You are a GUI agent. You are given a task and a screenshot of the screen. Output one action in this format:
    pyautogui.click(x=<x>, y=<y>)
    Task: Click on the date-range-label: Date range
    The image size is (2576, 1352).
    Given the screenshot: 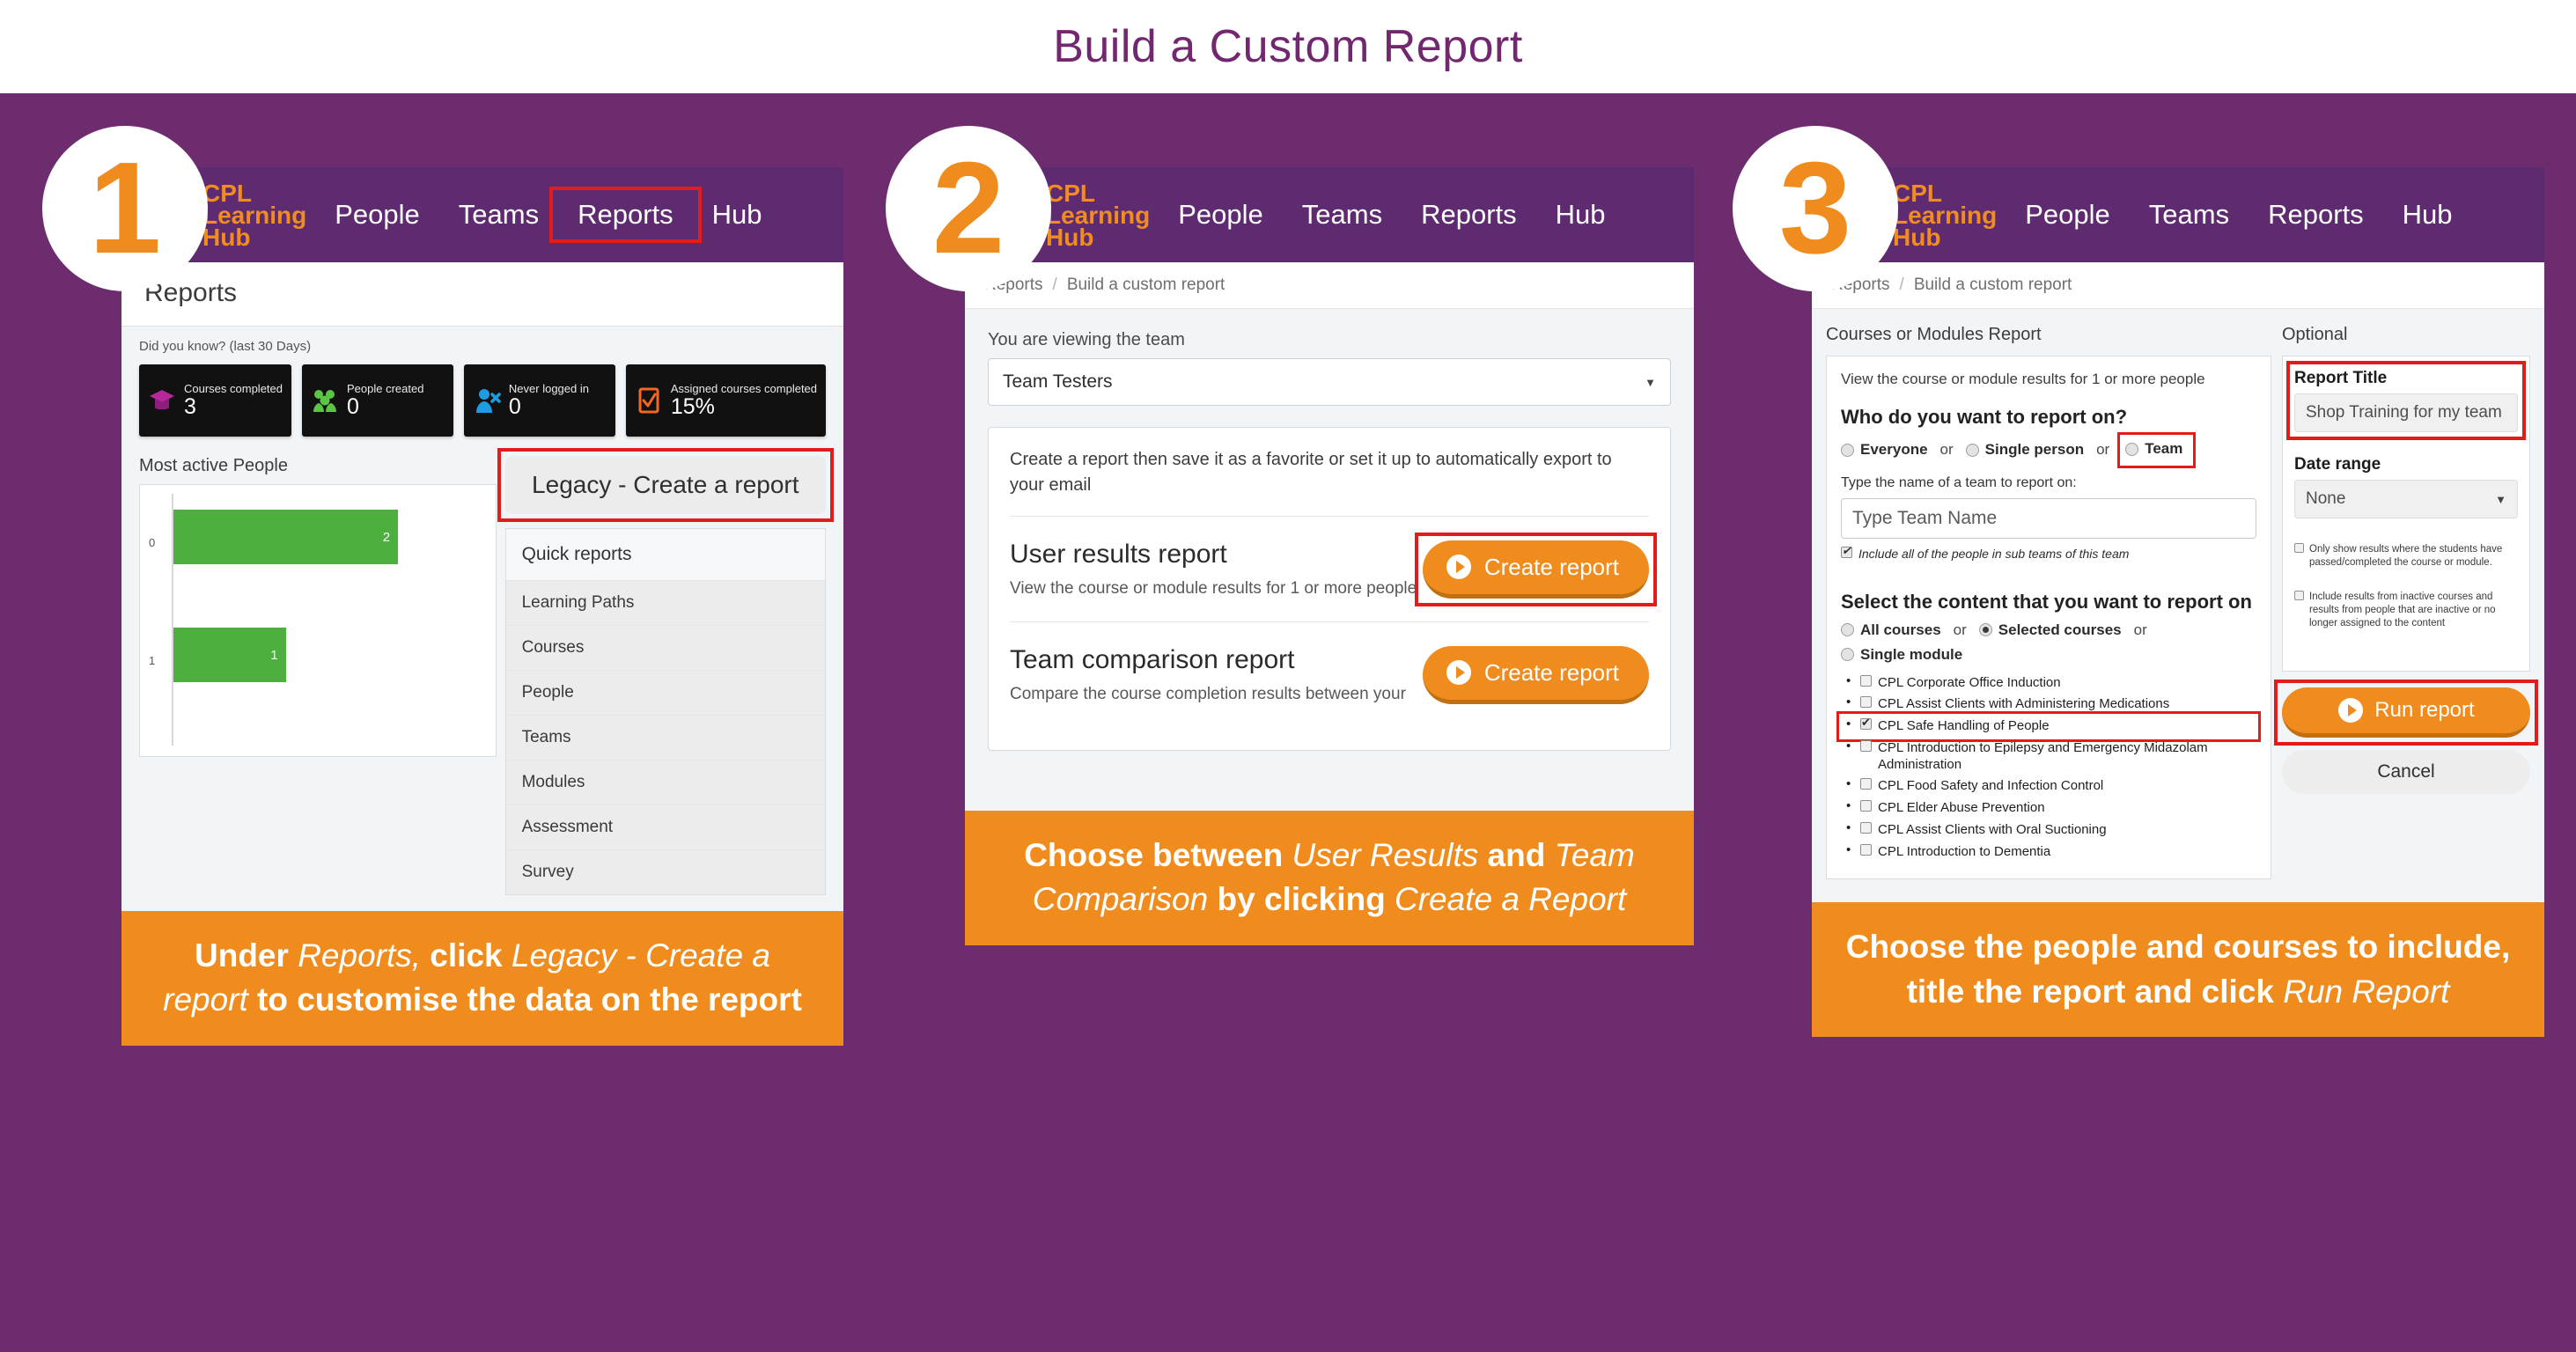 What is the action you would take?
    pyautogui.click(x=2338, y=464)
    